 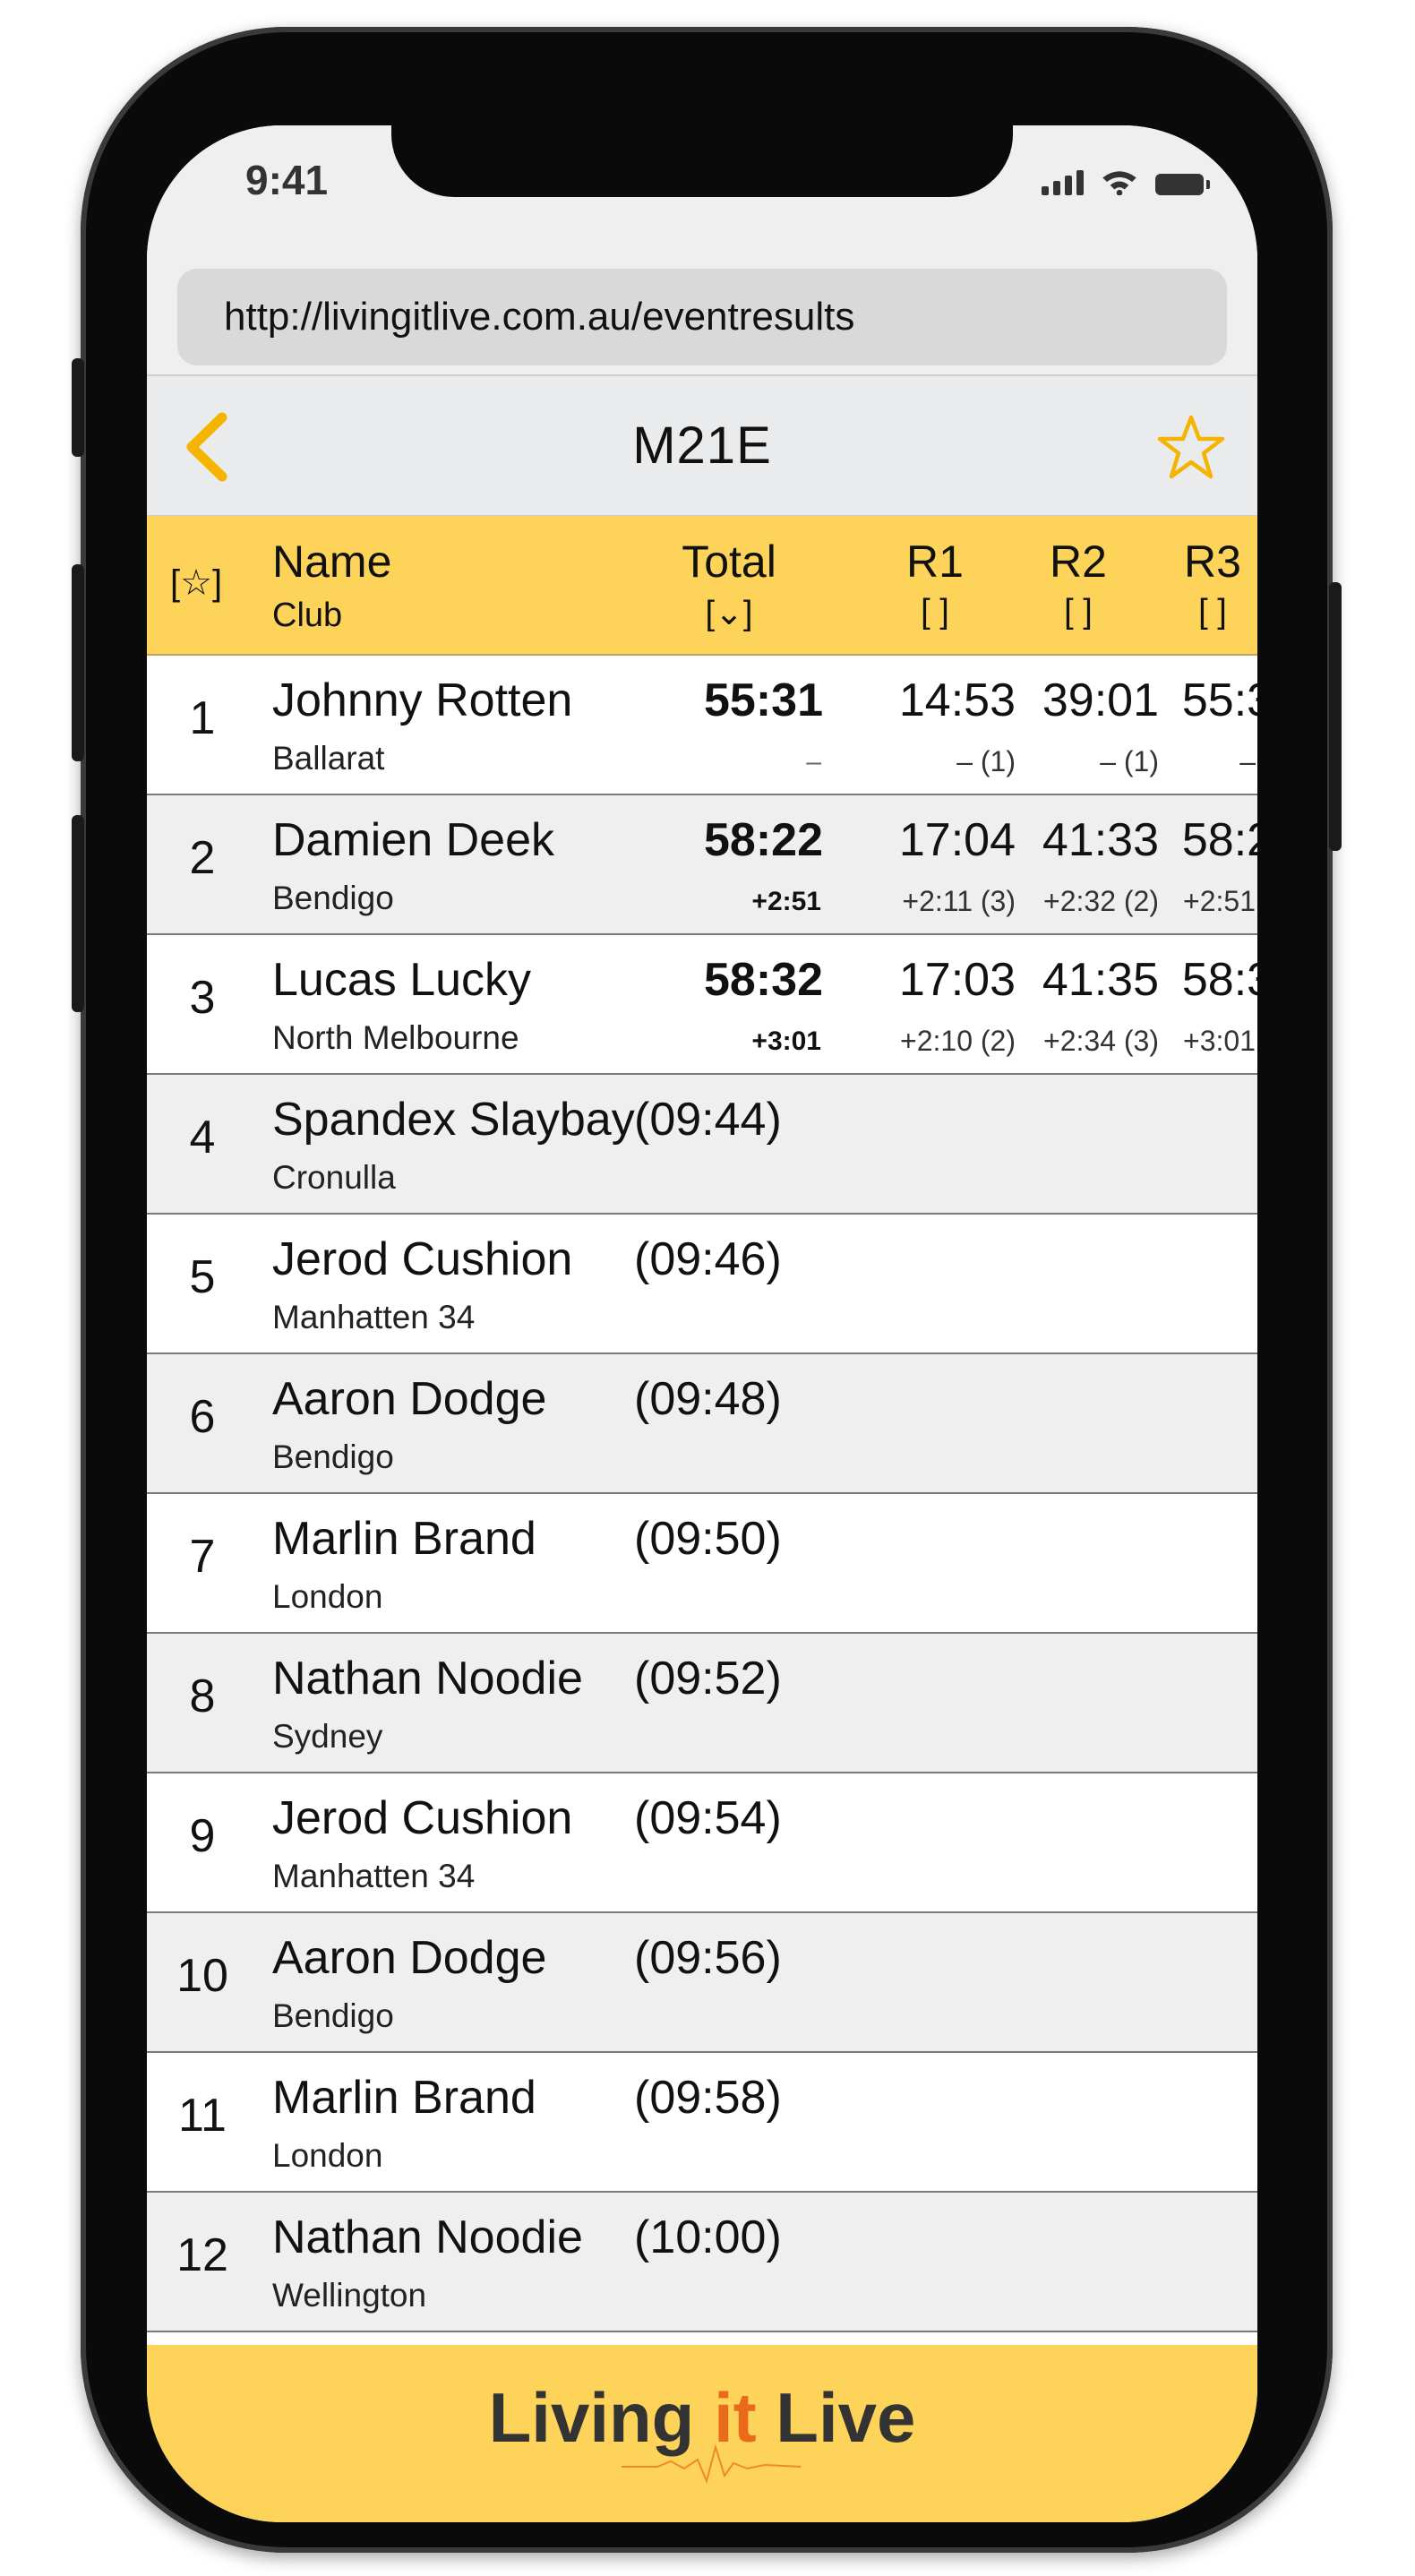 I want to click on table-row: 12 Nathan Noodie Wellington (10:00), so click(x=702, y=2262).